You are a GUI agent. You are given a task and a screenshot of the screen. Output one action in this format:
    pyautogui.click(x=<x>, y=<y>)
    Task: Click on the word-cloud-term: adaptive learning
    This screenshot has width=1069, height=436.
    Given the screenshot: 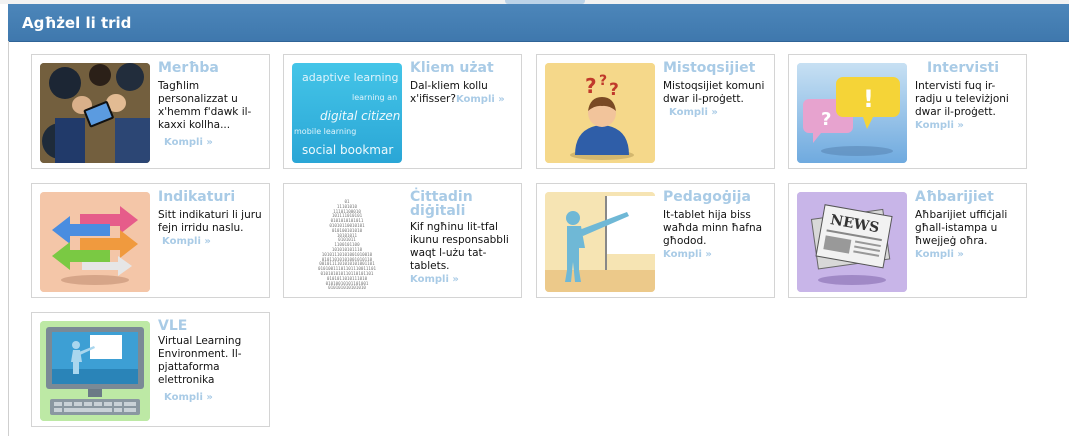 What is the action you would take?
    pyautogui.click(x=350, y=77)
    